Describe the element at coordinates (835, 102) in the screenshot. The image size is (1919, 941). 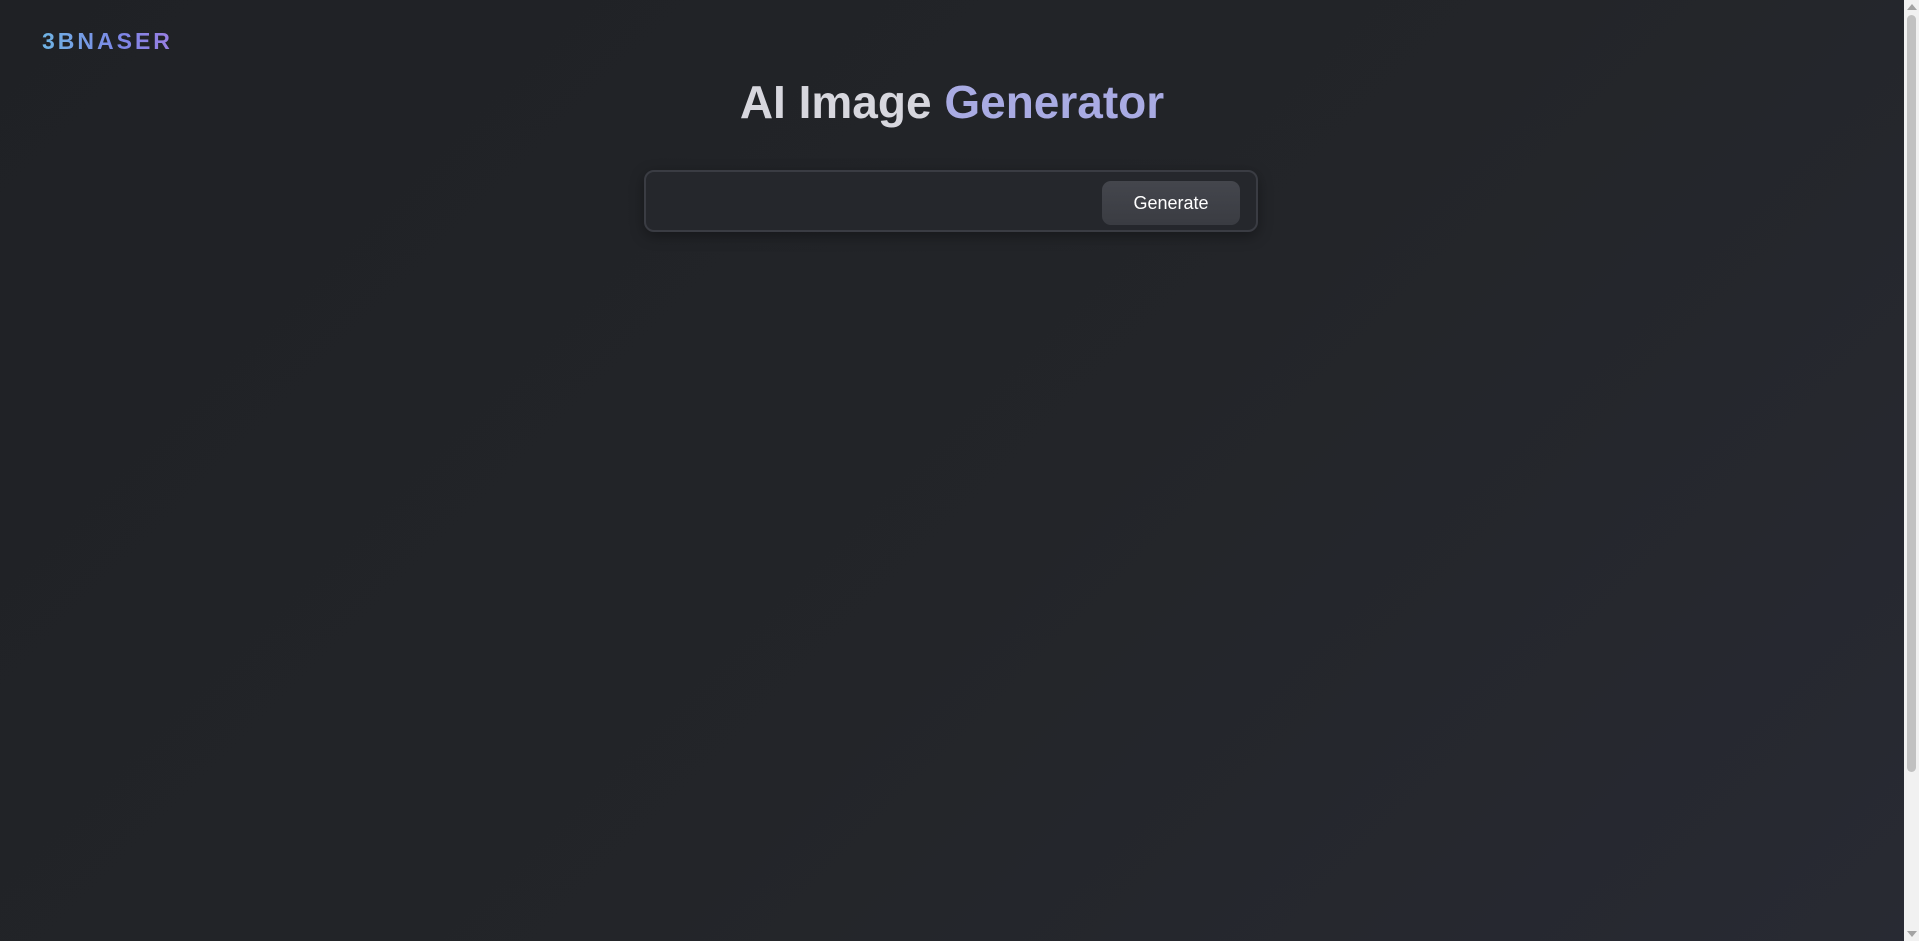
I see `page-title-main: AI Image` at that location.